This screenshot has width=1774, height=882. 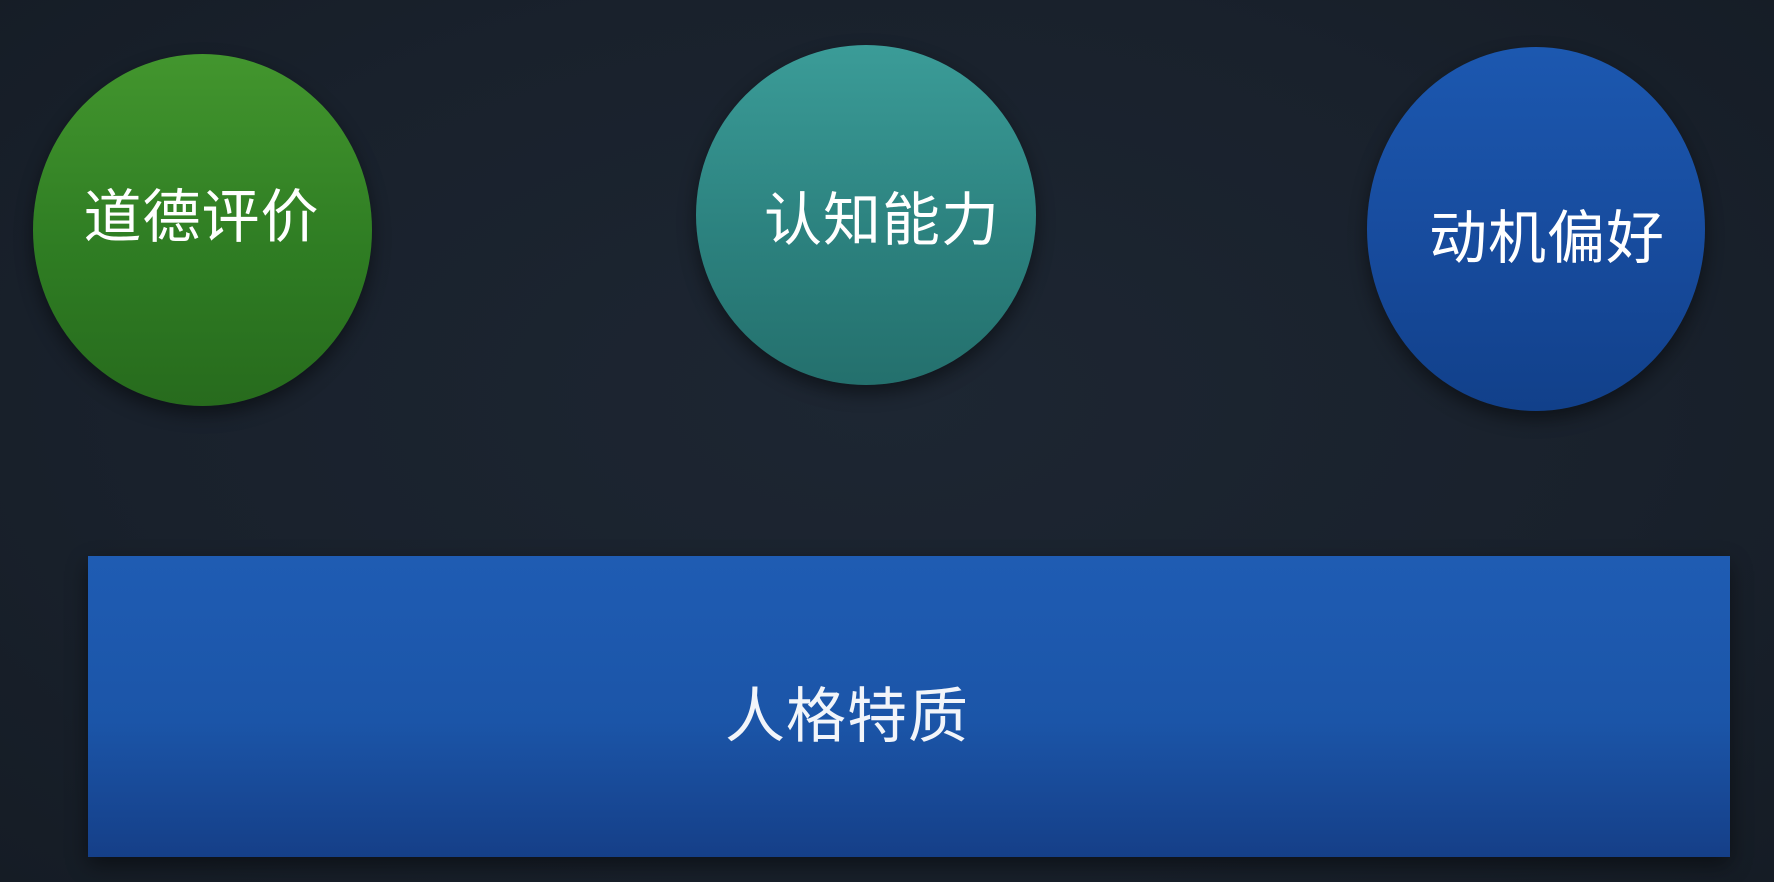 What do you see at coordinates (881, 220) in the screenshot?
I see `node-label-cognitive-ability: 认知能力` at bounding box center [881, 220].